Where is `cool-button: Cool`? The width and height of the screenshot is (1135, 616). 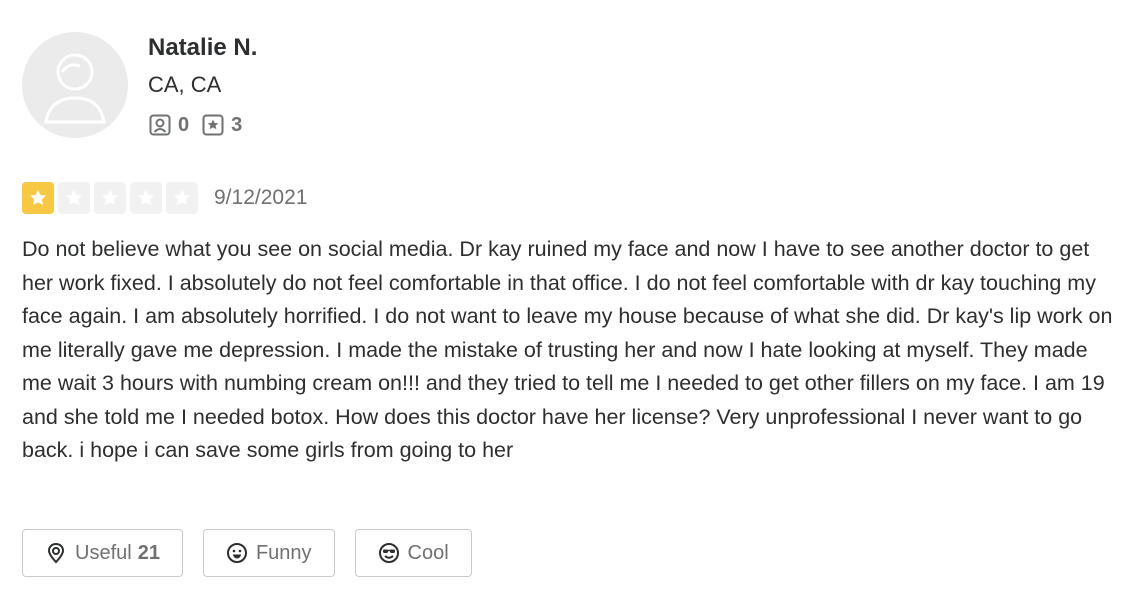
cool-button: Cool is located at coordinates (413, 553).